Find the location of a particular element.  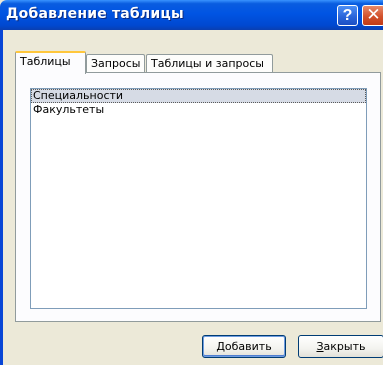

close-button: Закрыть is located at coordinates (340, 346).